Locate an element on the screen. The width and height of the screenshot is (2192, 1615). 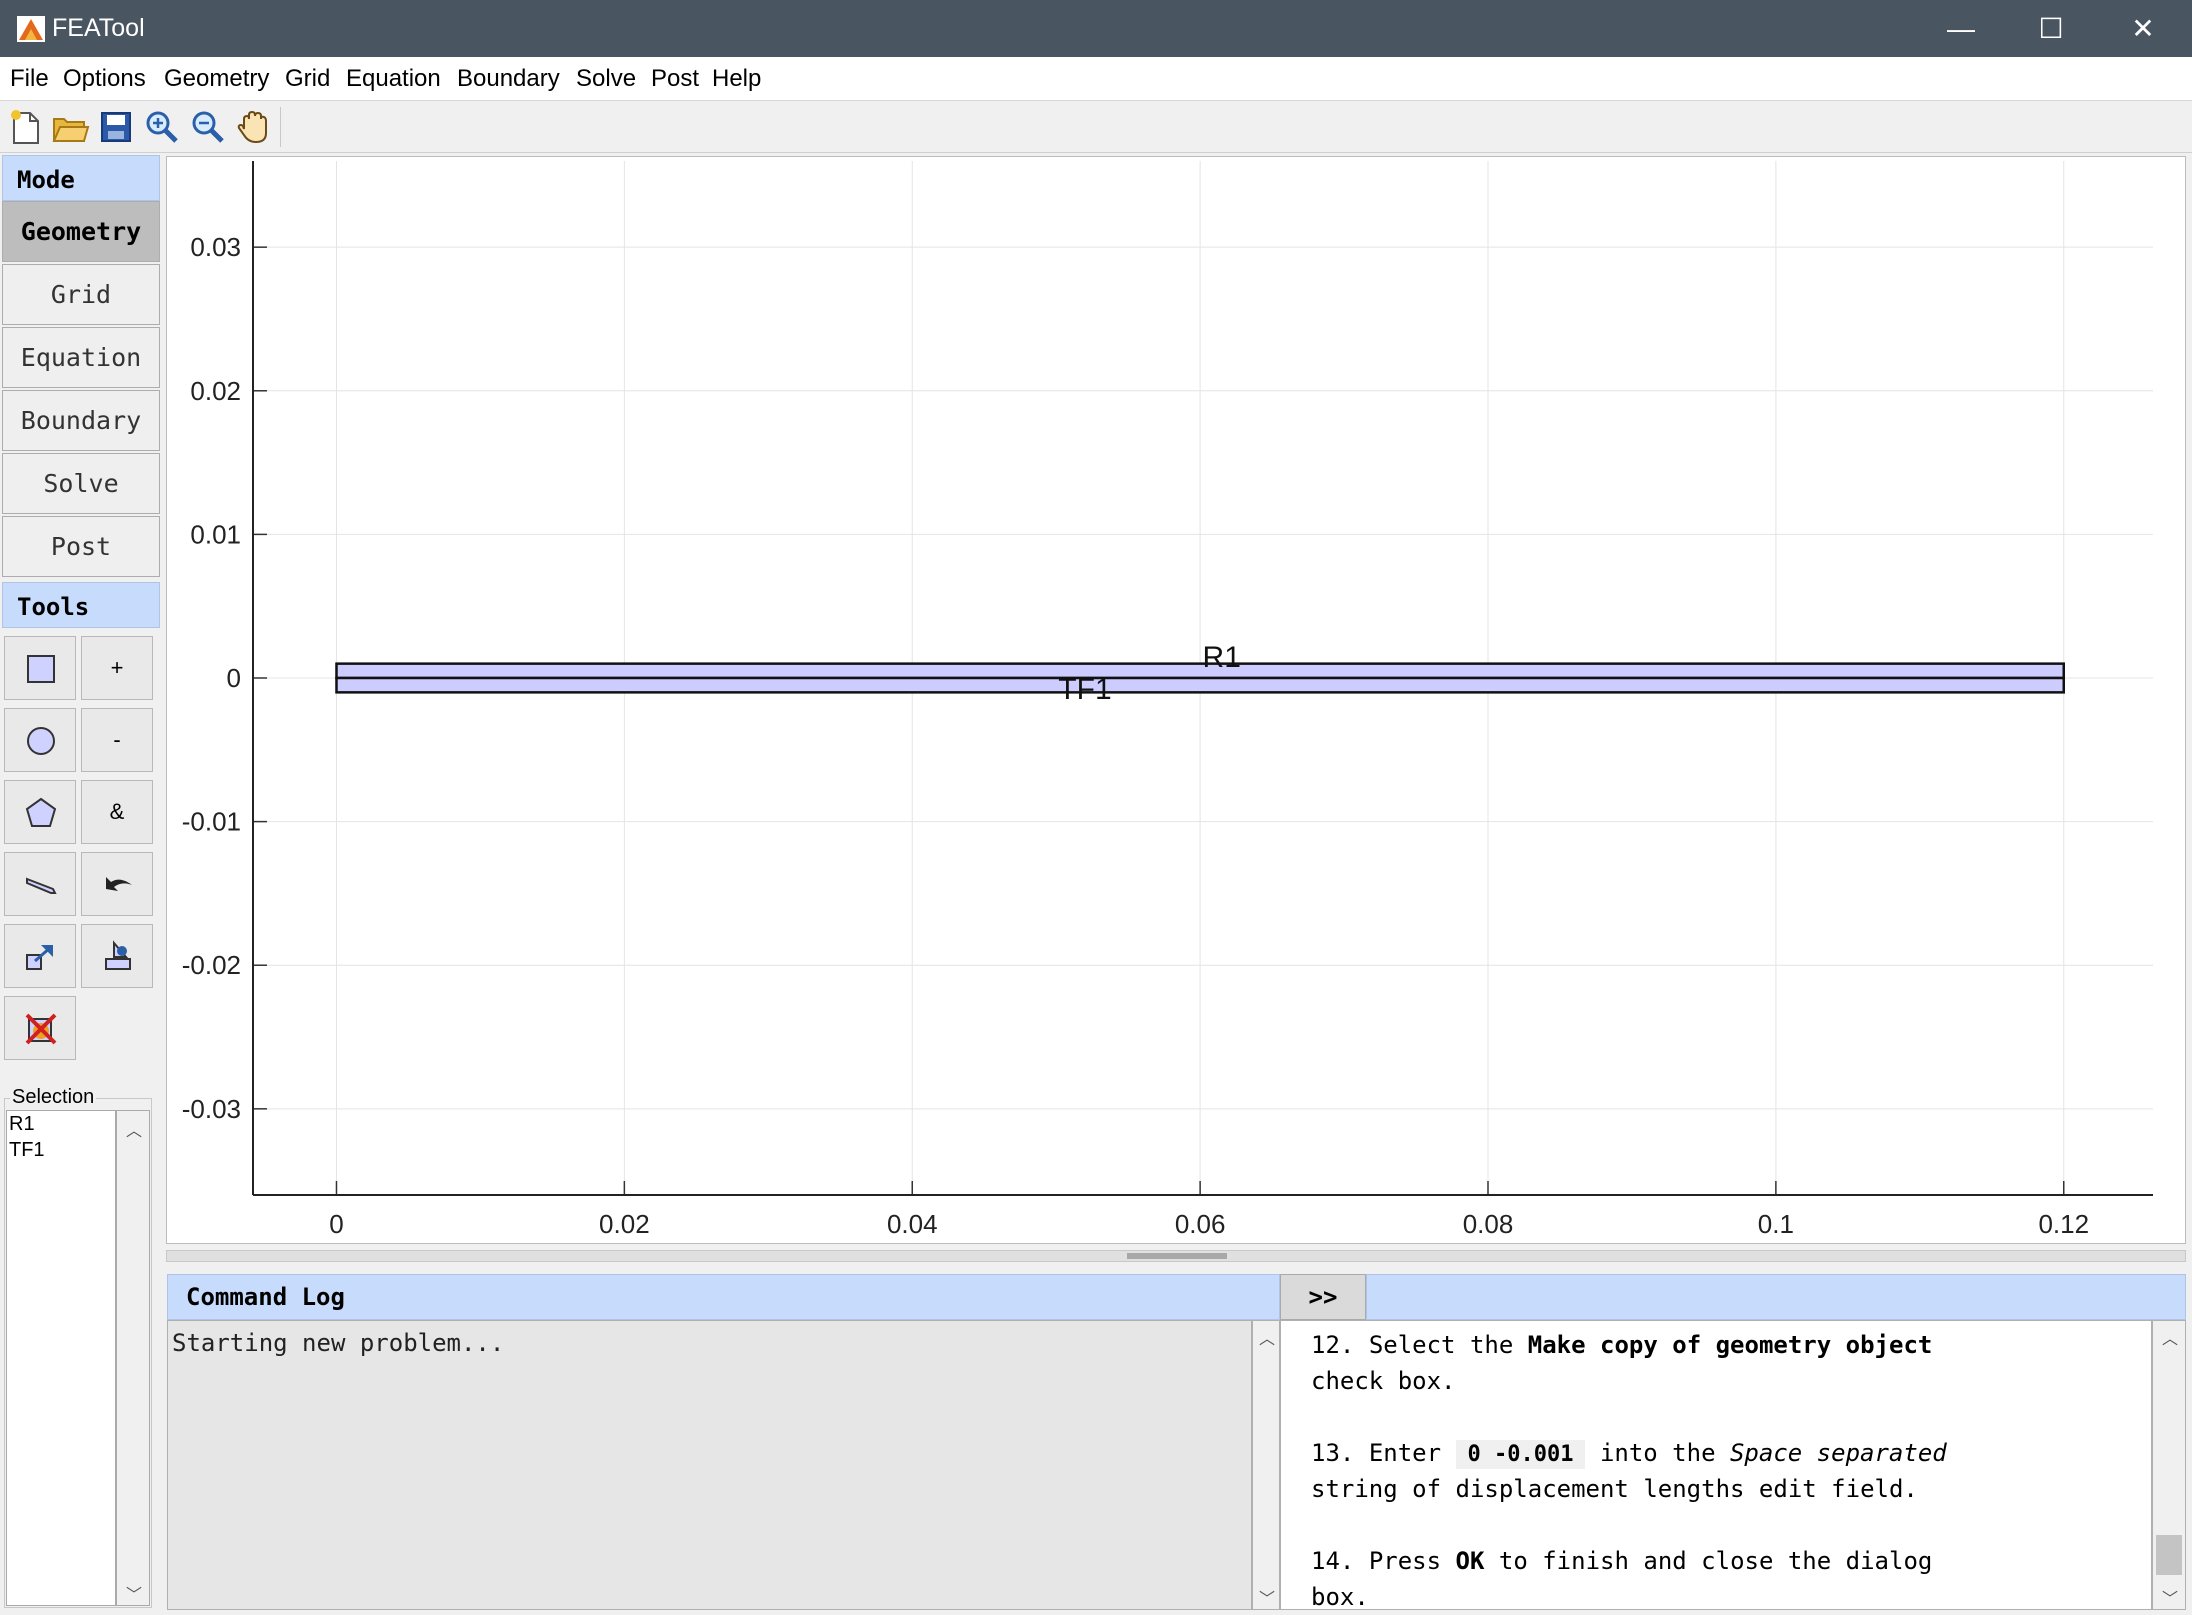
help-scroll-thumb is located at coordinates (2169, 1555).